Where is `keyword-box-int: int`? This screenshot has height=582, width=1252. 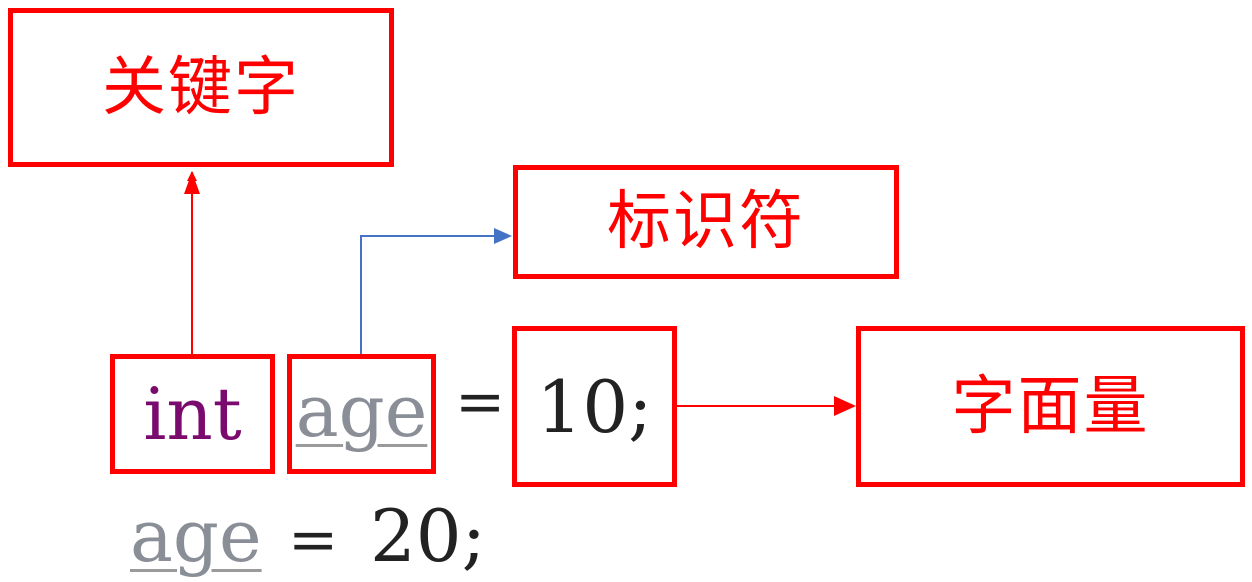
keyword-box-int: int is located at coordinates (192, 414).